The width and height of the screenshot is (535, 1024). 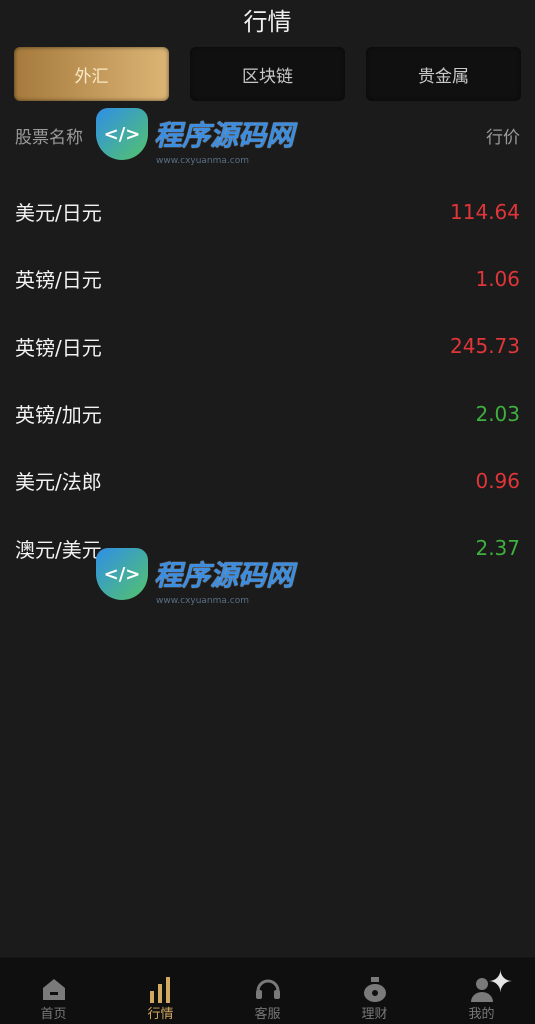 What do you see at coordinates (485, 211) in the screenshot?
I see `quote-price: 114.64` at bounding box center [485, 211].